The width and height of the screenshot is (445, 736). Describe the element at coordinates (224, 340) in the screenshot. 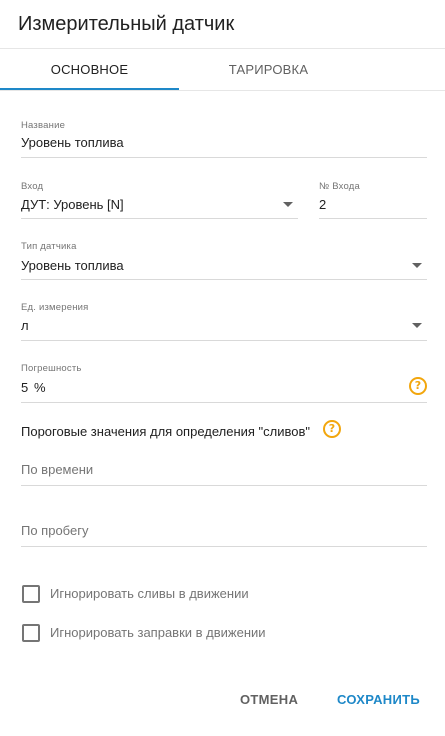

I see `unit-underline` at that location.